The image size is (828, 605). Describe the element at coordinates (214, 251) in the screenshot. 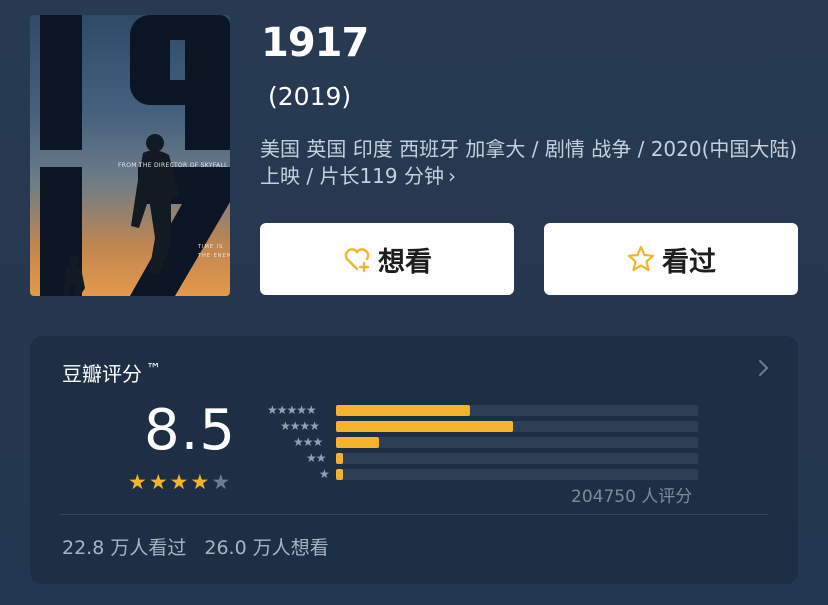

I see `poster-tagline: TIME IS THE ENEMY` at that location.